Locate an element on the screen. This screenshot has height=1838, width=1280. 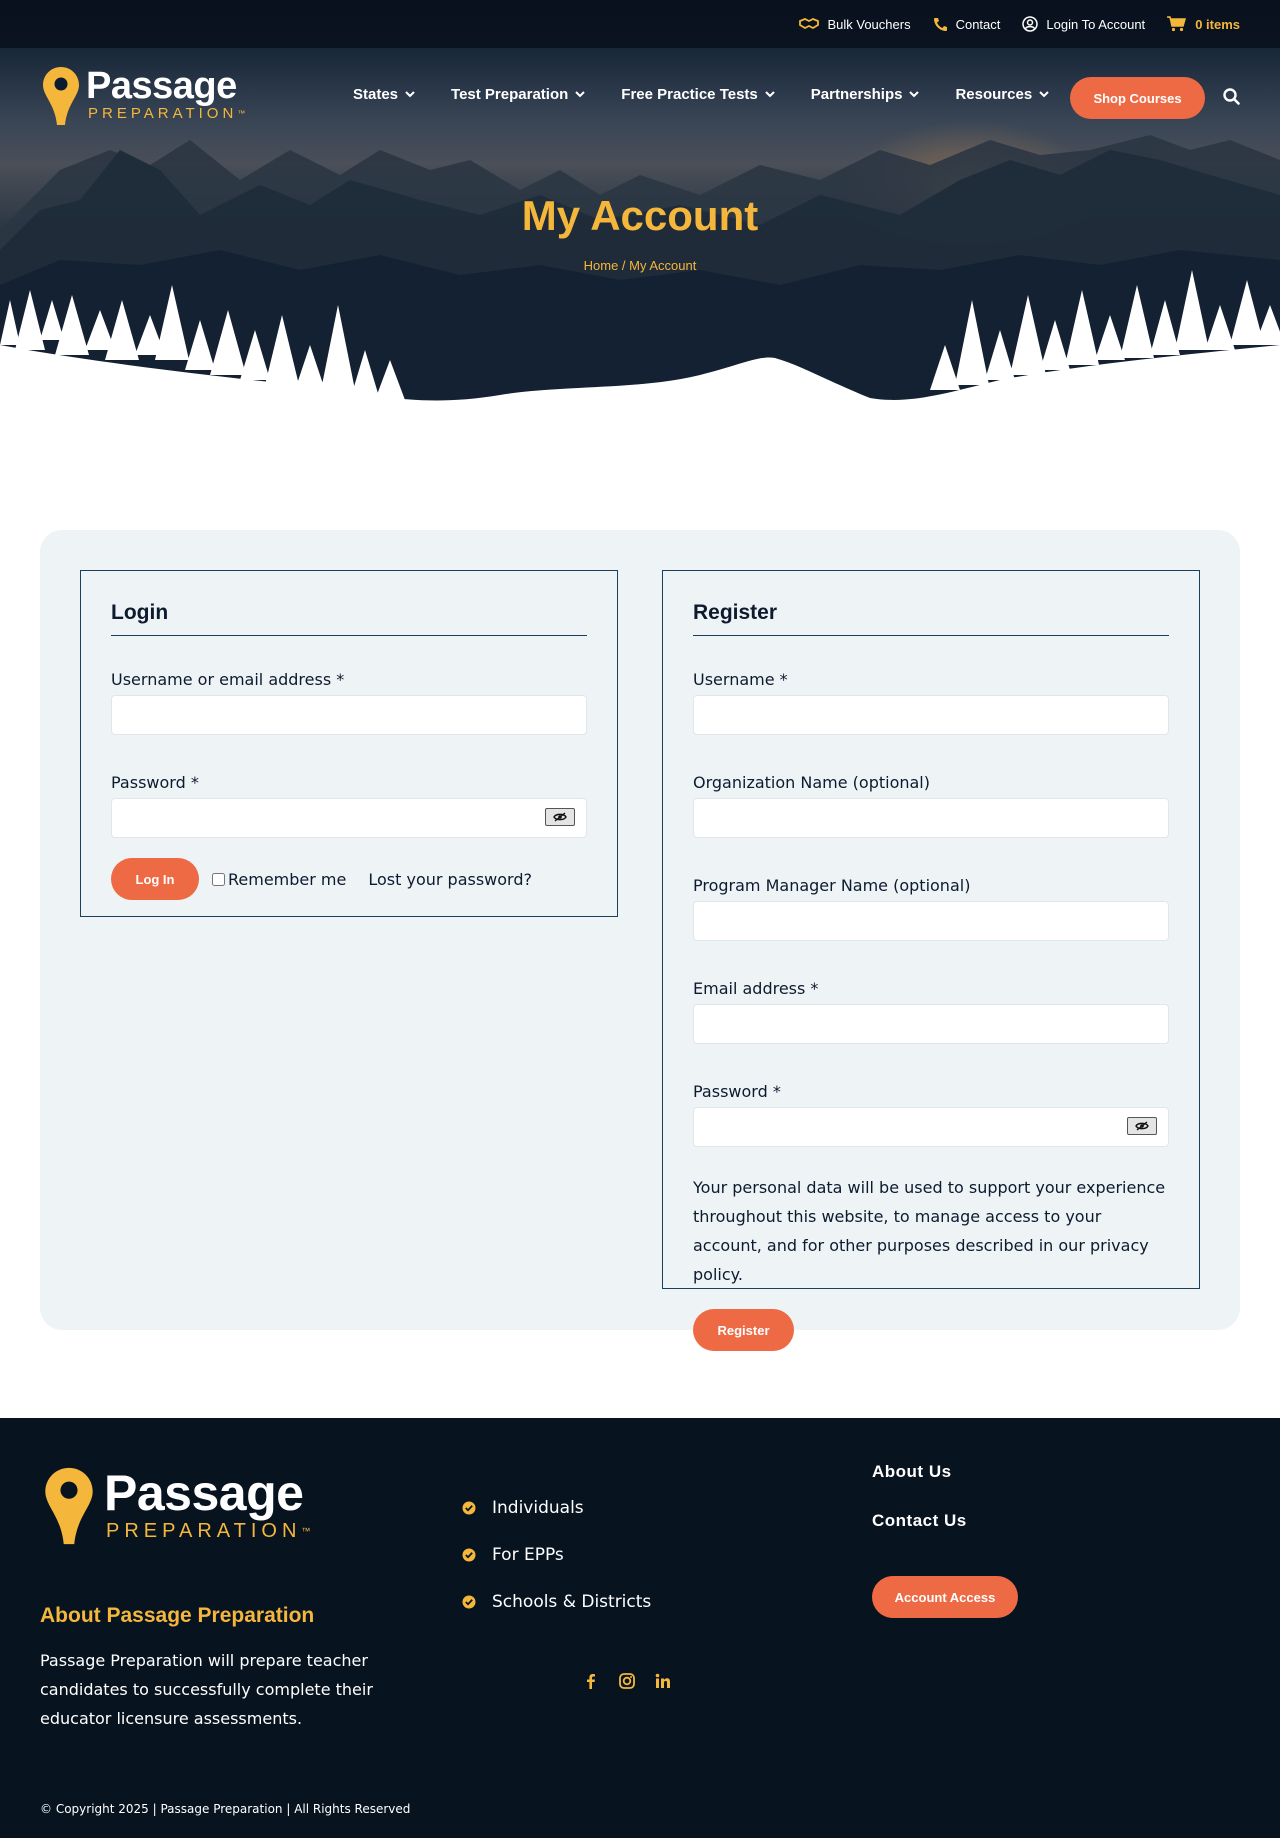
organization-name-input is located at coordinates (931, 818).